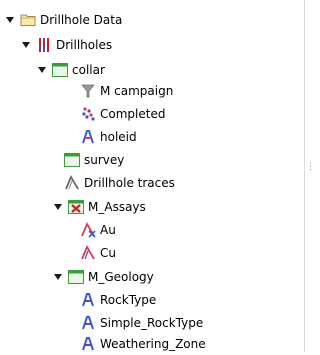 This screenshot has width=320, height=355. I want to click on tree-node-label: Drillholes, so click(84, 45).